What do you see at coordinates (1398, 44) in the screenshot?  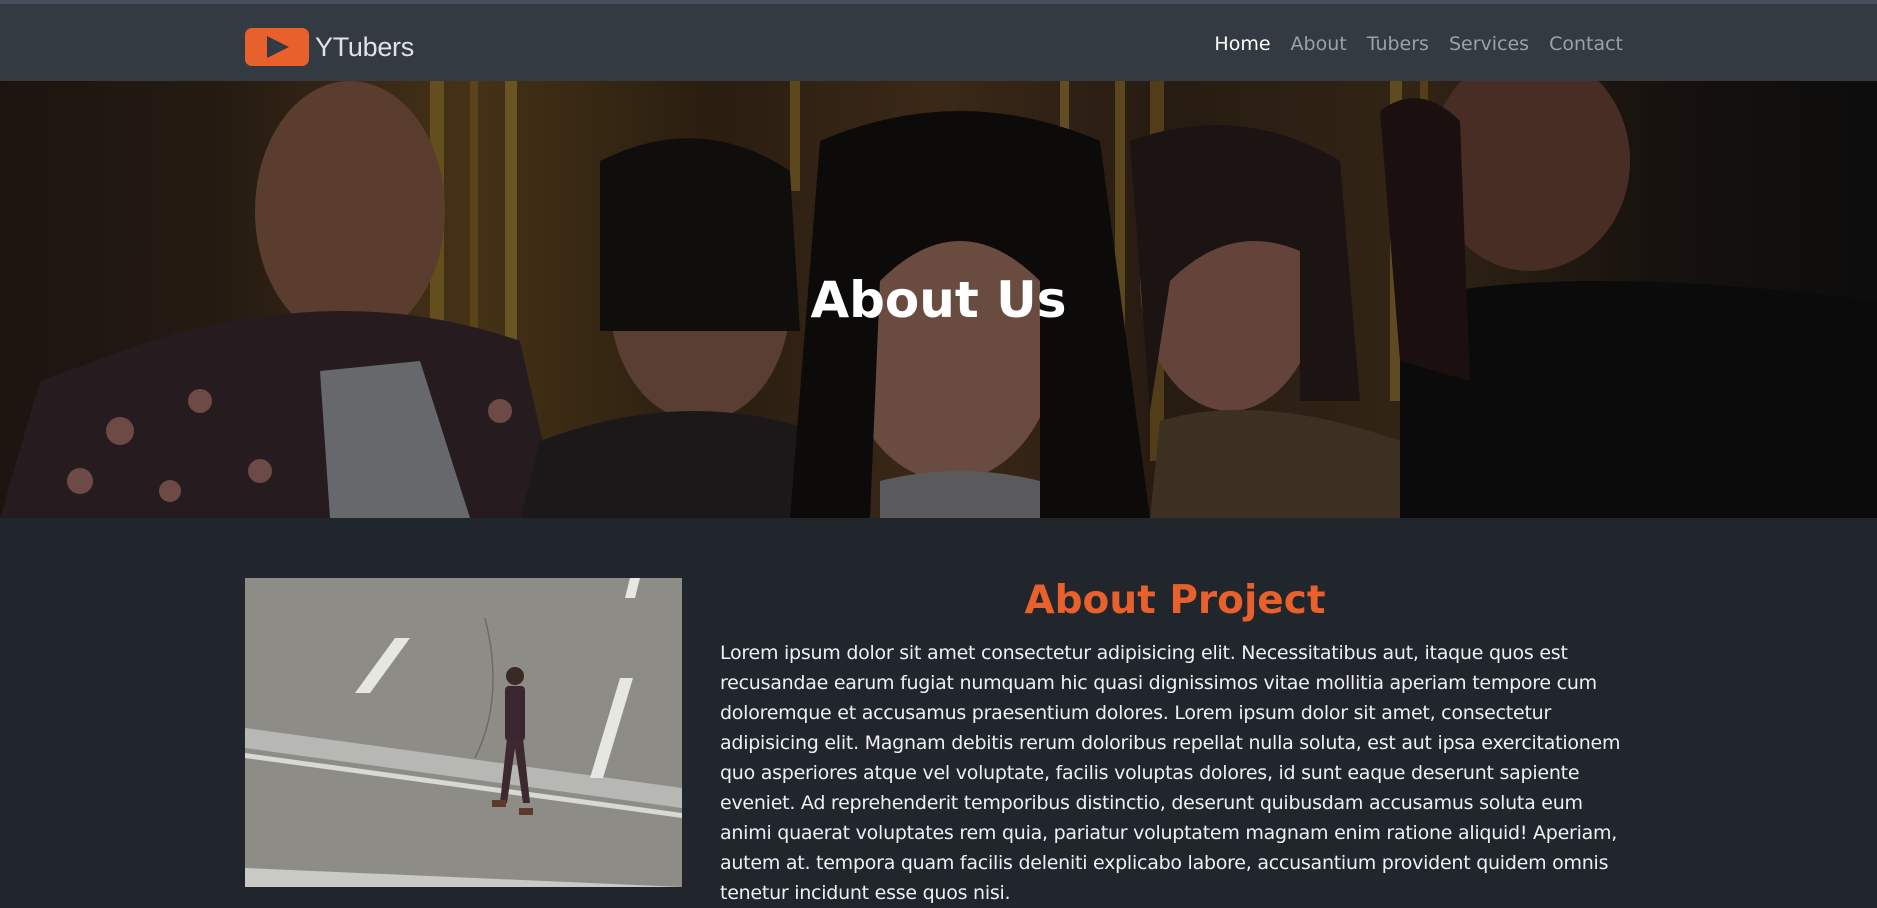 I see `nav-tubers: Tubers` at bounding box center [1398, 44].